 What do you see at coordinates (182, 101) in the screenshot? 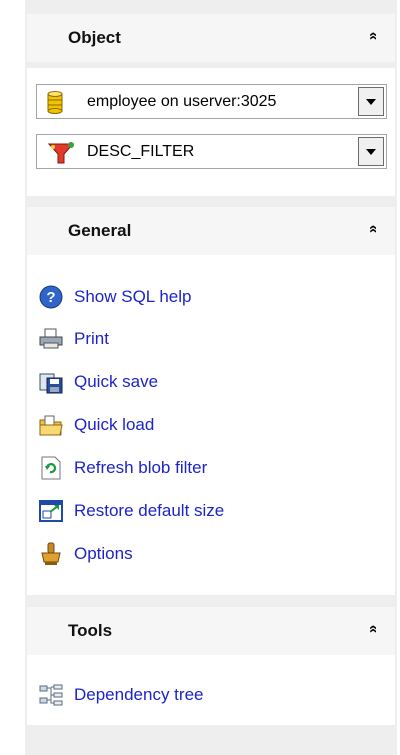
I see `database-combo-value: employee on userver:3025` at bounding box center [182, 101].